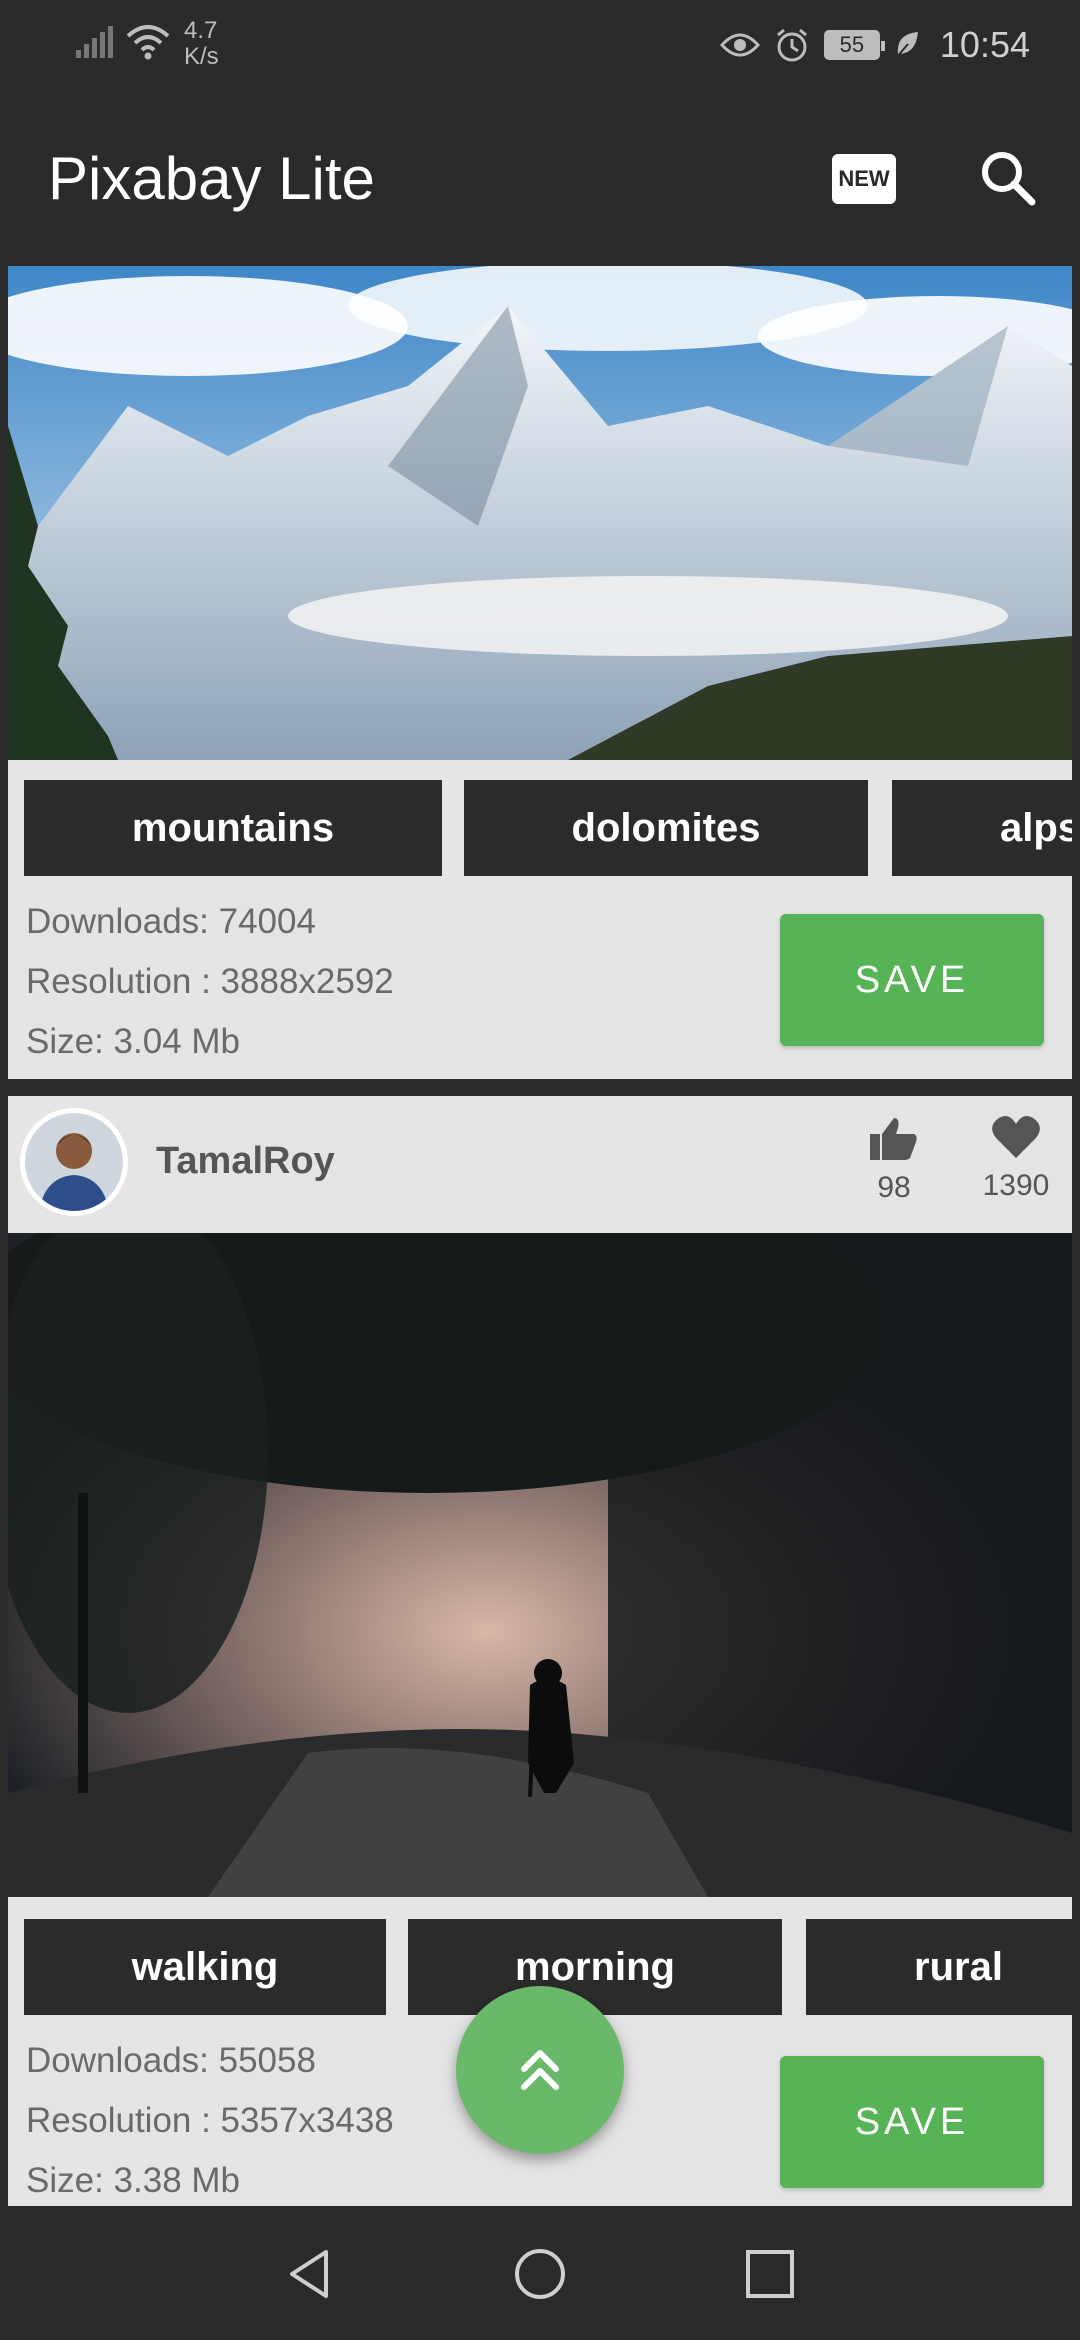 The image size is (1080, 2340). I want to click on recents-square-icon, so click(770, 2274).